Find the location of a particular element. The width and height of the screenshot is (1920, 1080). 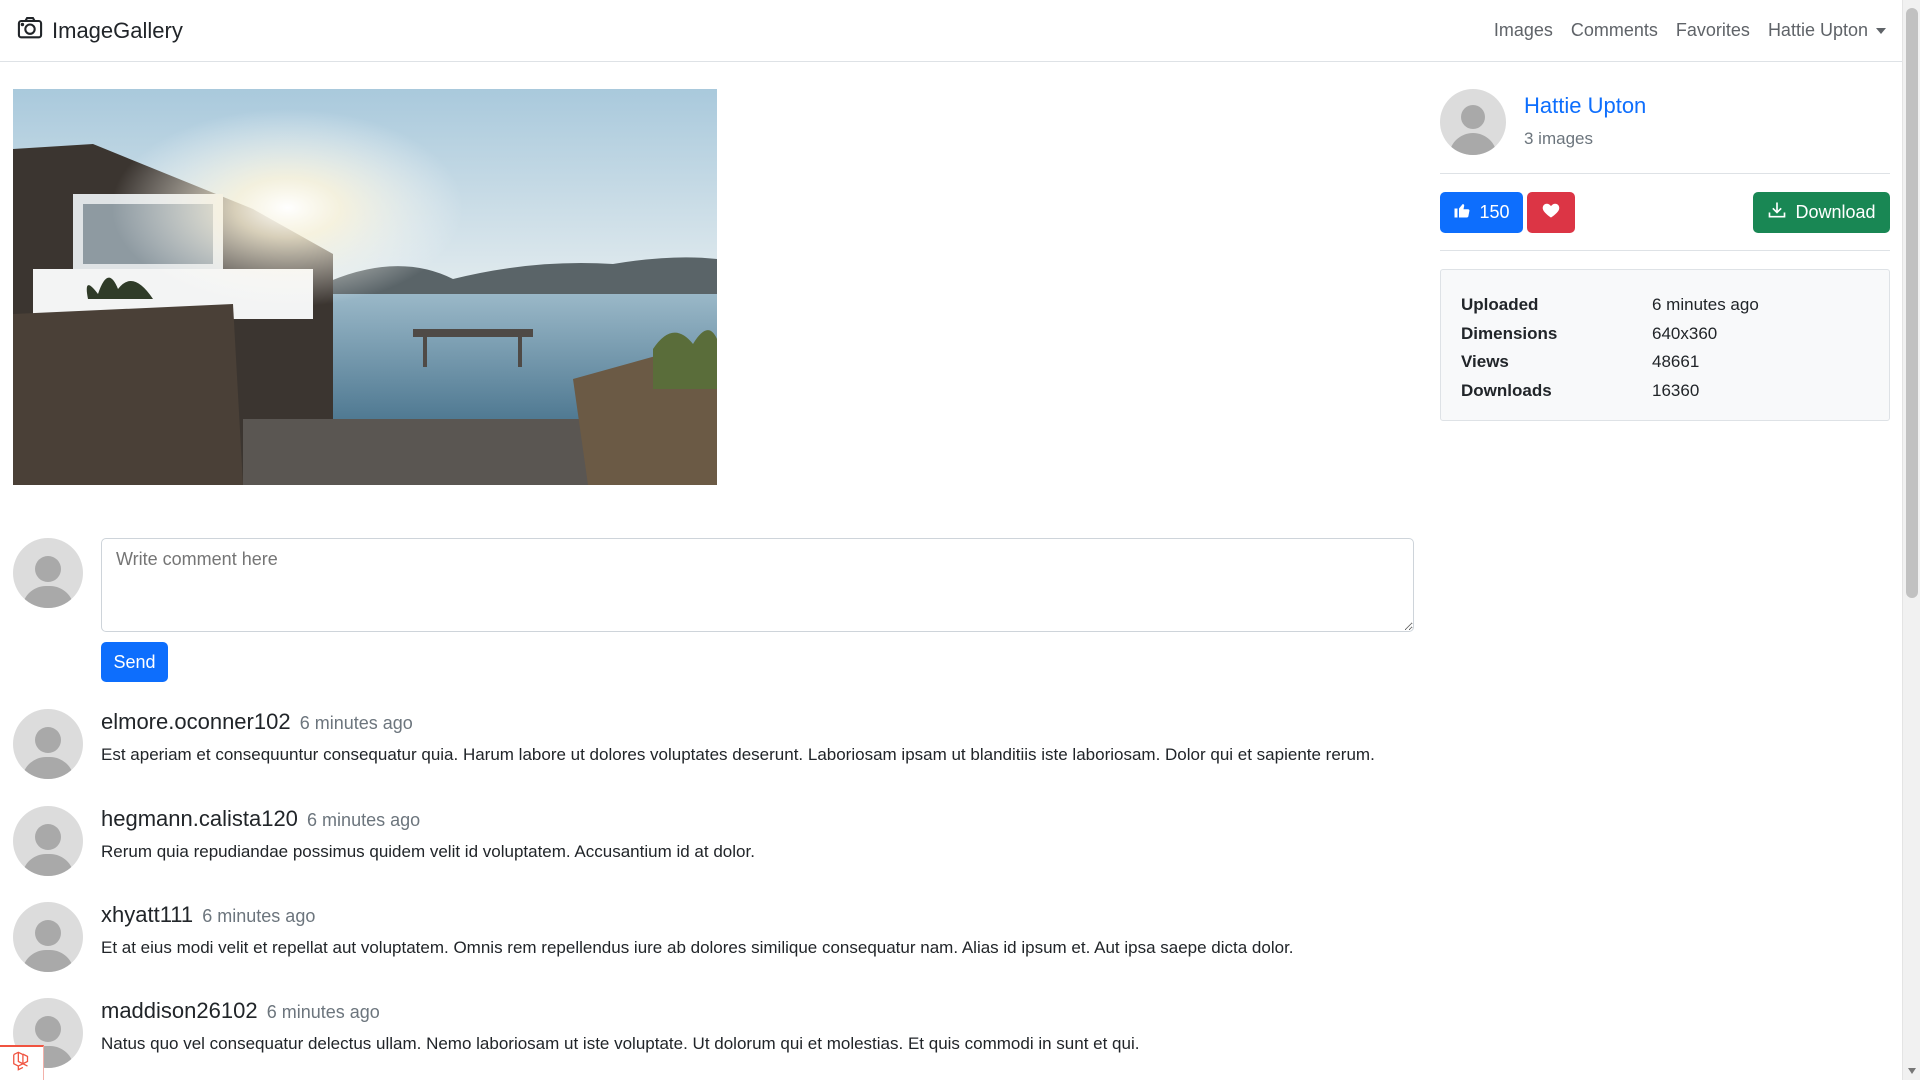

page-scrollbar is located at coordinates (1911, 540).